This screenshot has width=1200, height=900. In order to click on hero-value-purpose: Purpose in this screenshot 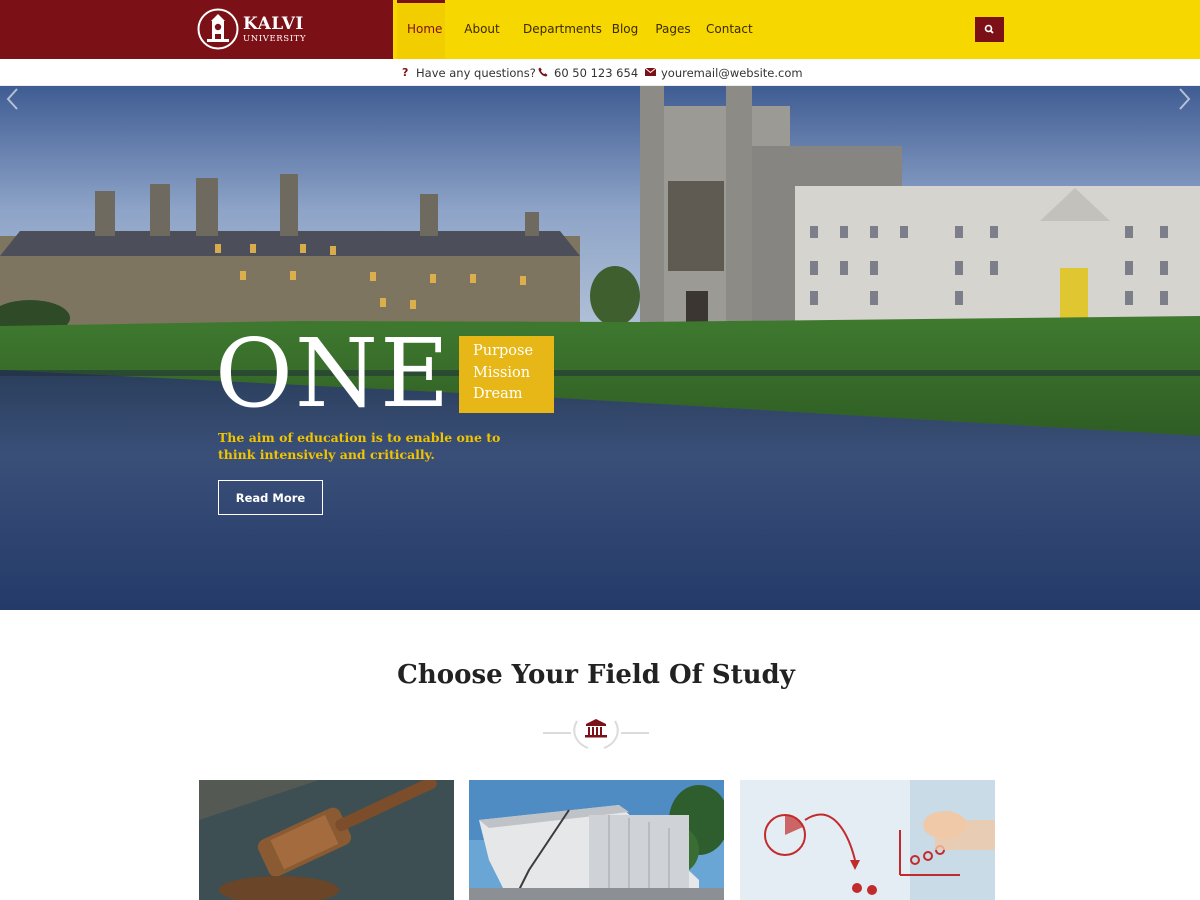, I will do `click(503, 351)`.